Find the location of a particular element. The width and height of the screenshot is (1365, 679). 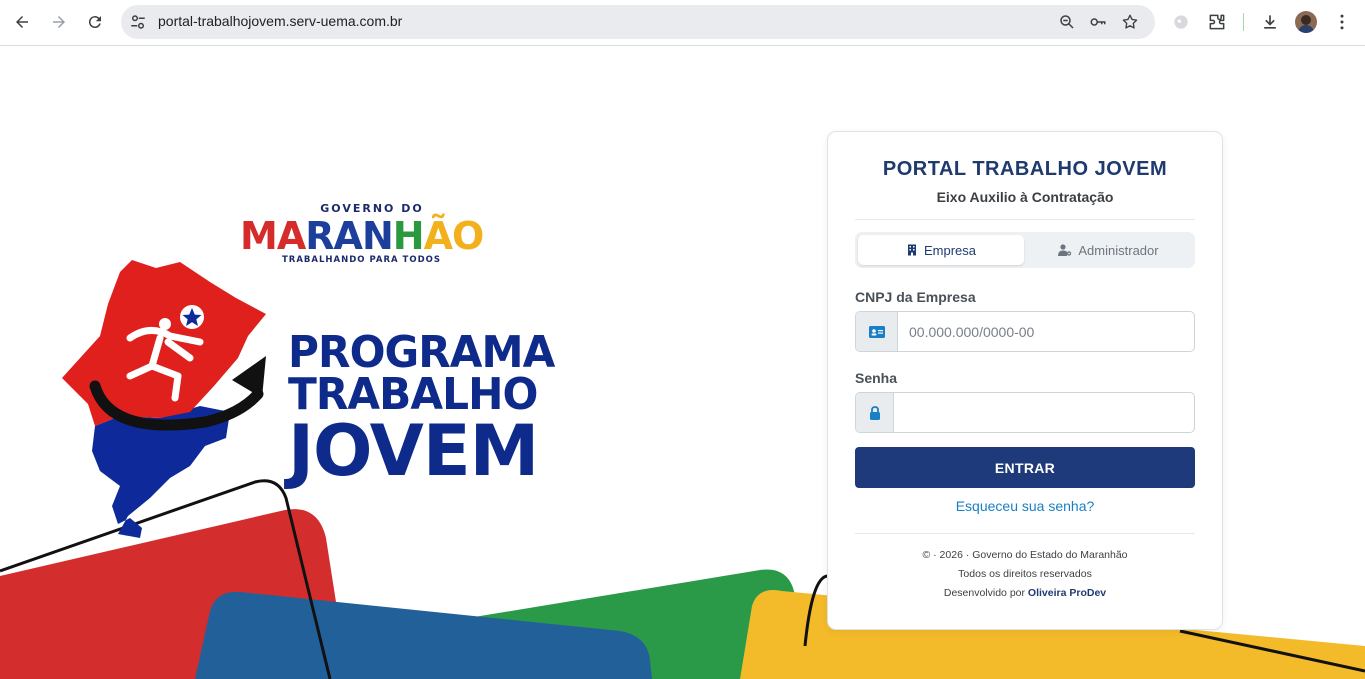

footer-credits-prefix: Desenvolvido por is located at coordinates (984, 593).